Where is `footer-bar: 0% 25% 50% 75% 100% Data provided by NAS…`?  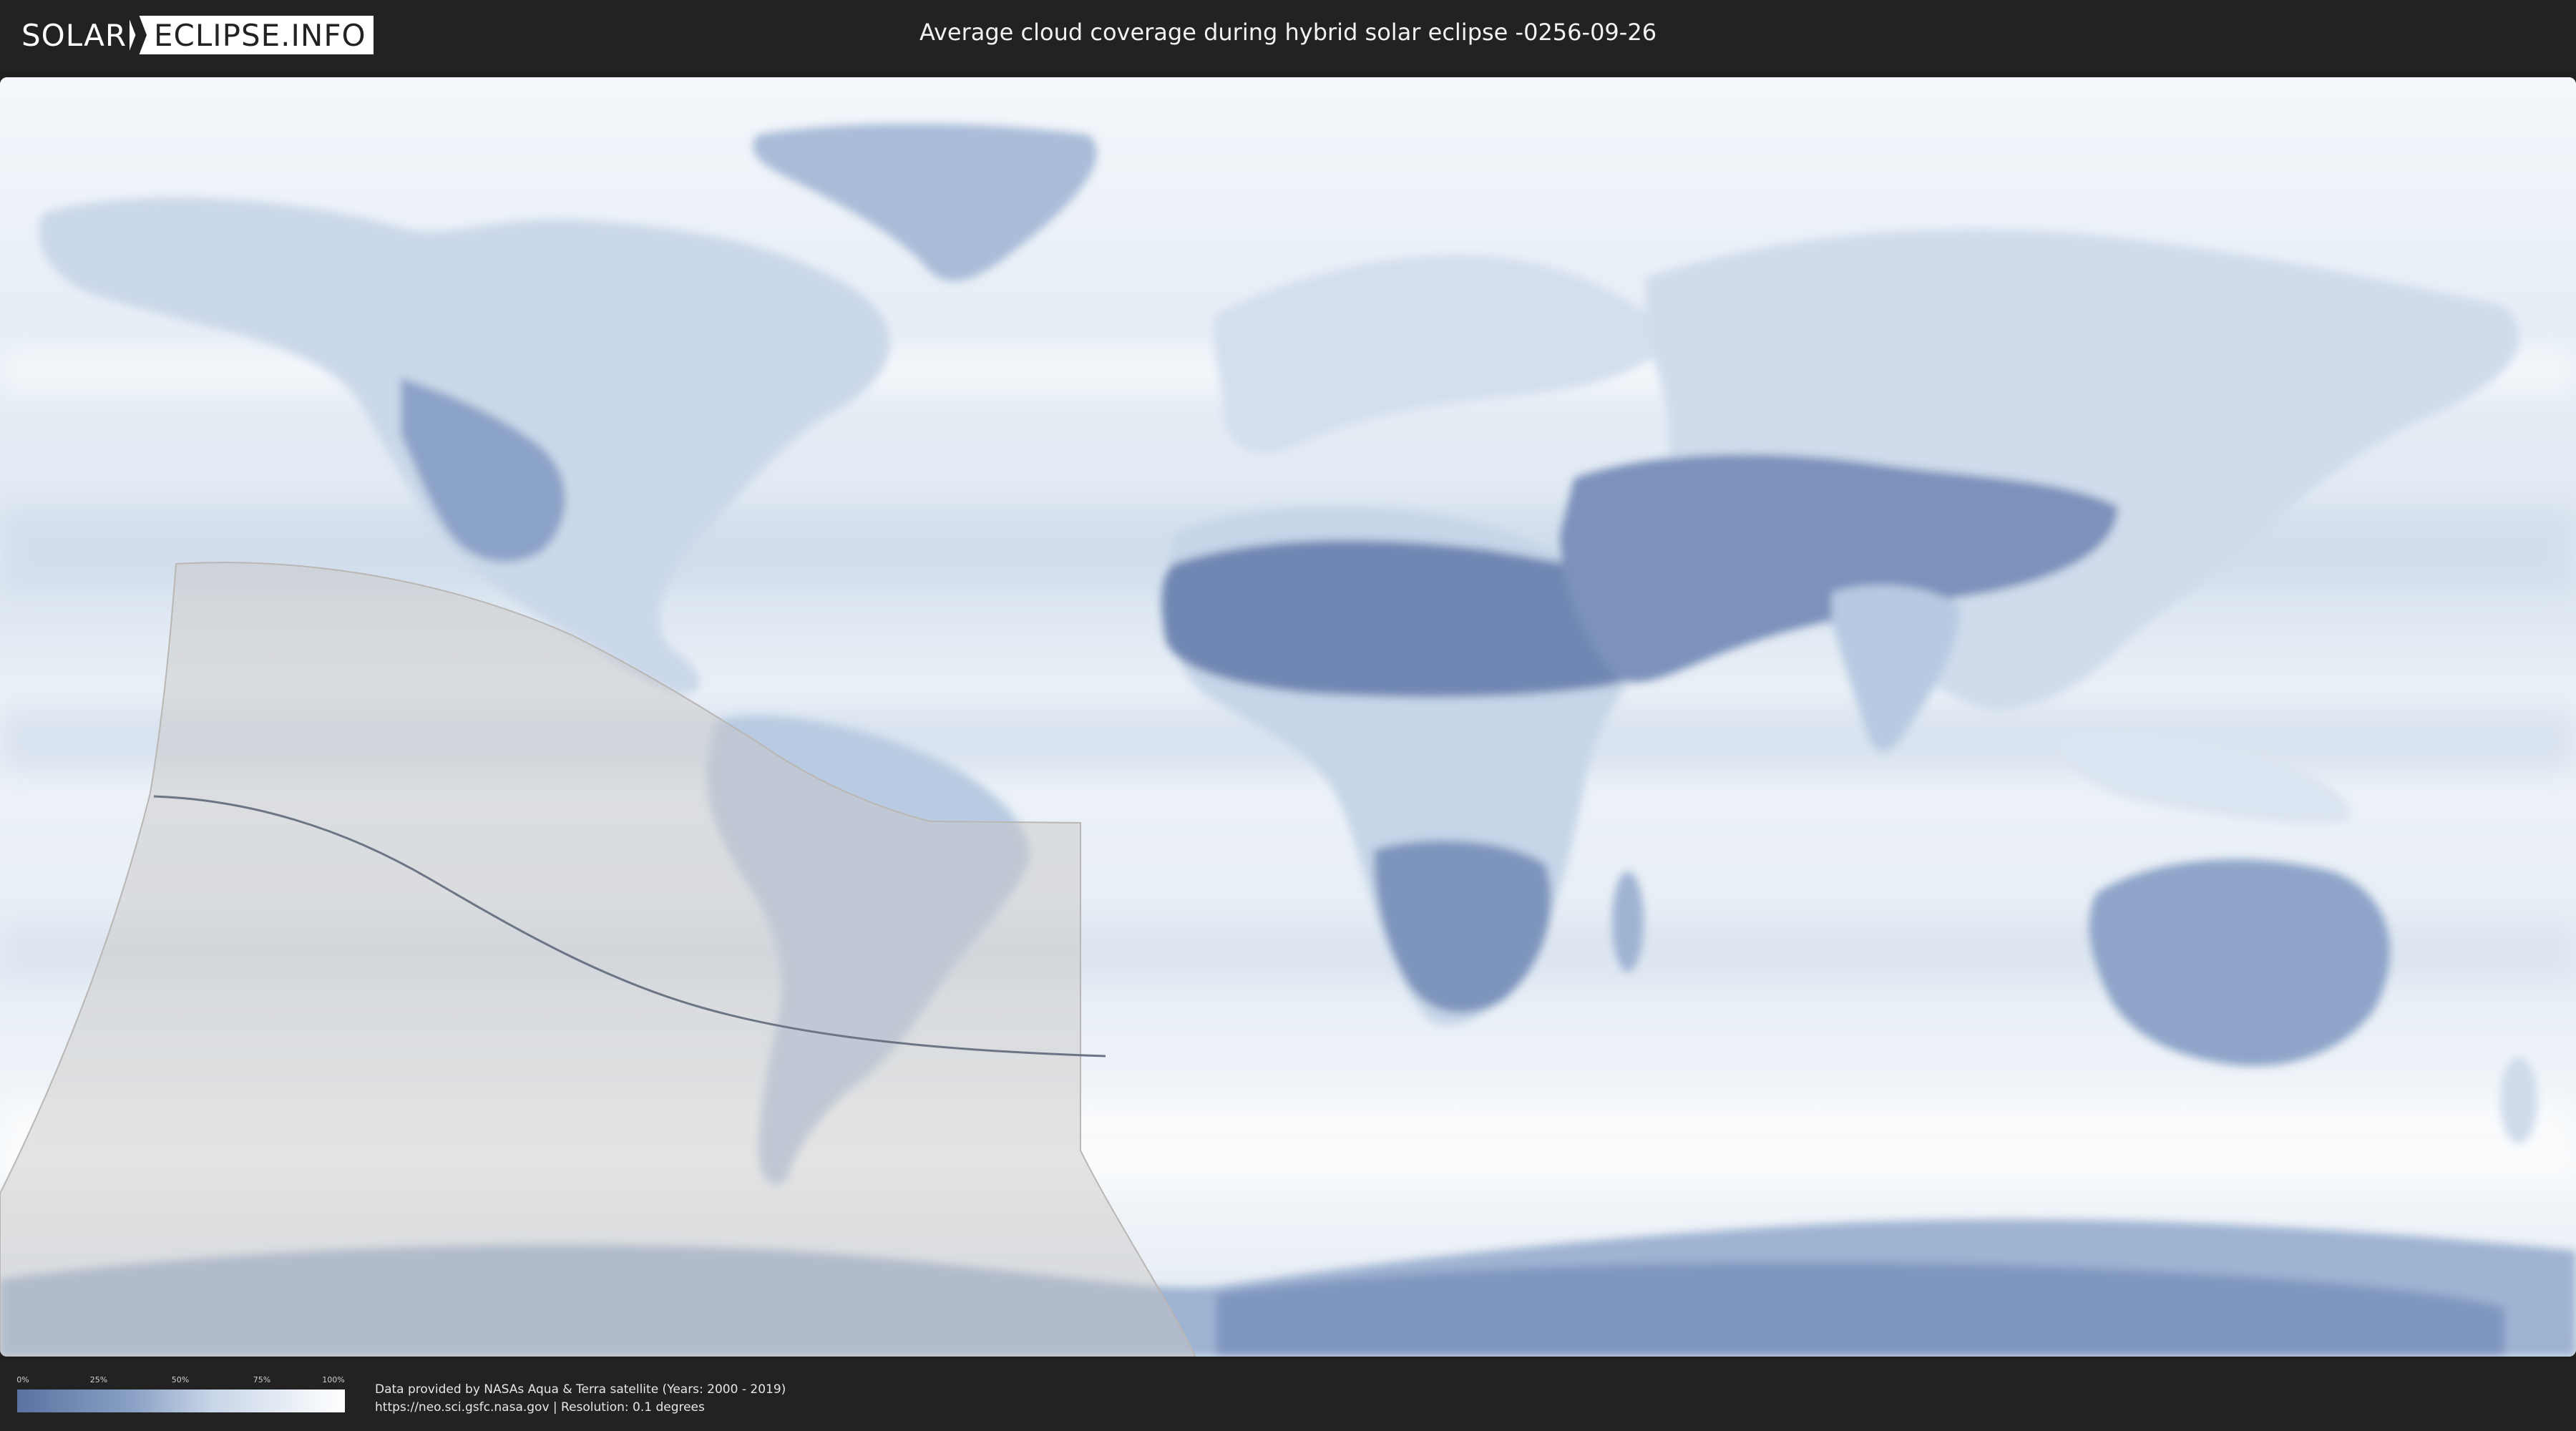 footer-bar: 0% 25% 50% 75% 100% Data provided by NAS… is located at coordinates (1288, 1395).